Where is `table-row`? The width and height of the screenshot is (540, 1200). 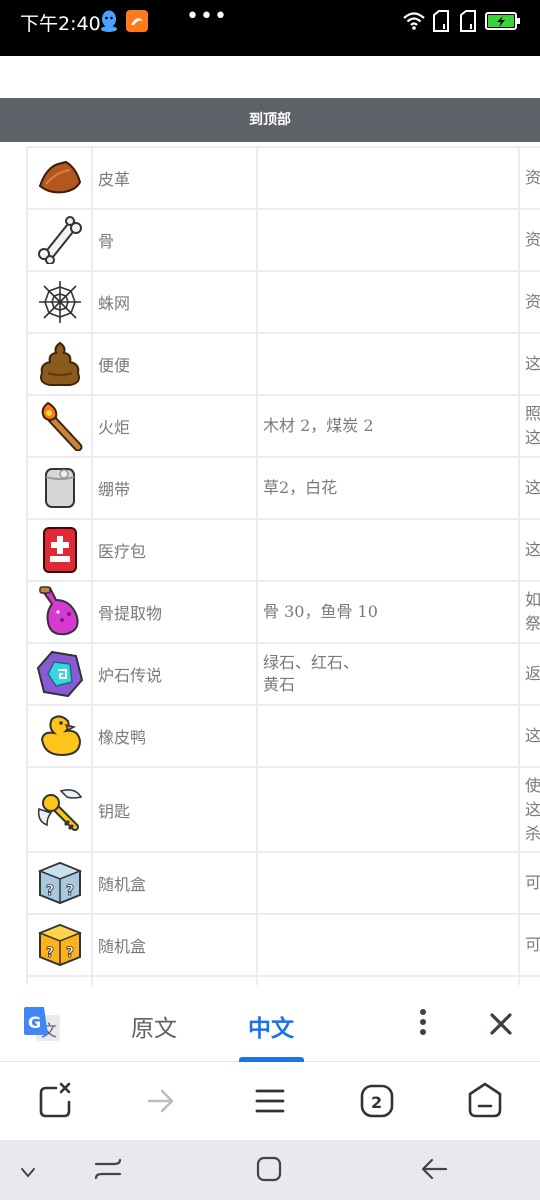 table-row is located at coordinates (283, 980).